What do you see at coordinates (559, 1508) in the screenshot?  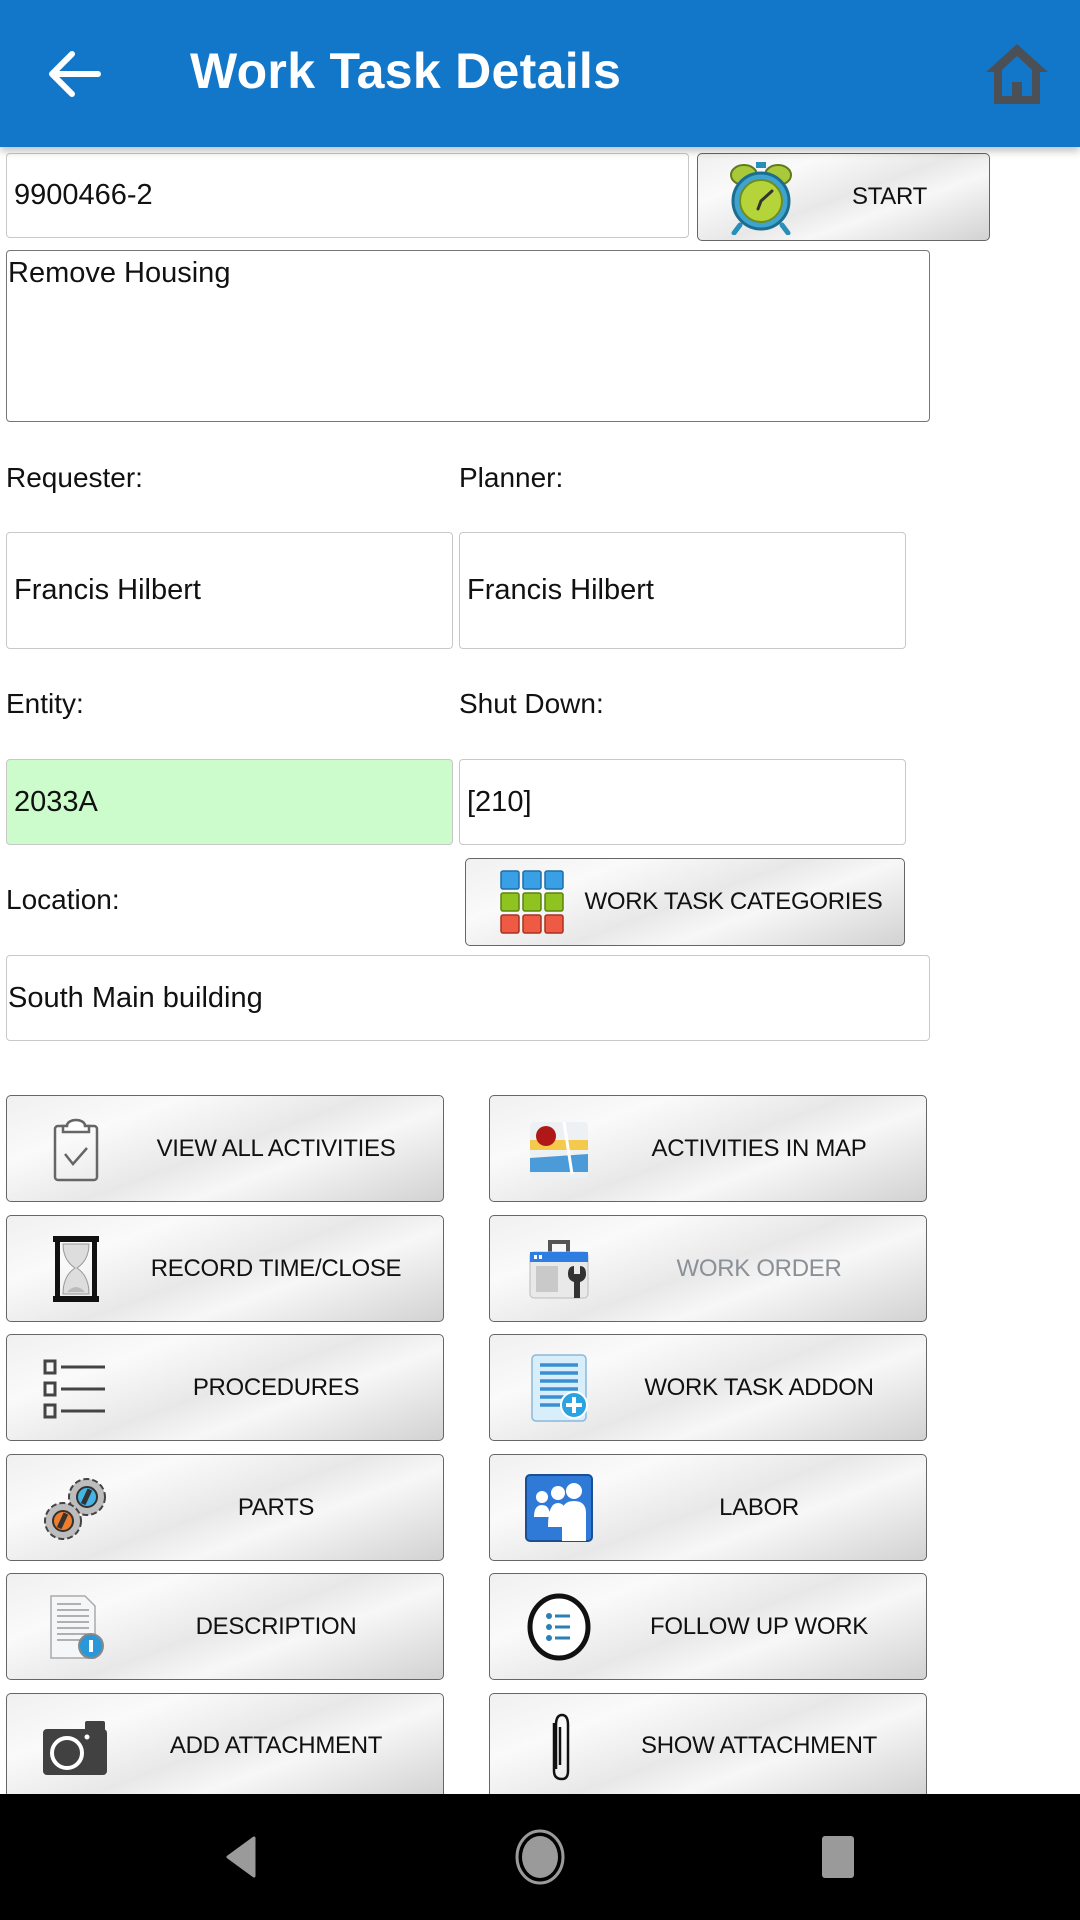 I see `people-icon` at bounding box center [559, 1508].